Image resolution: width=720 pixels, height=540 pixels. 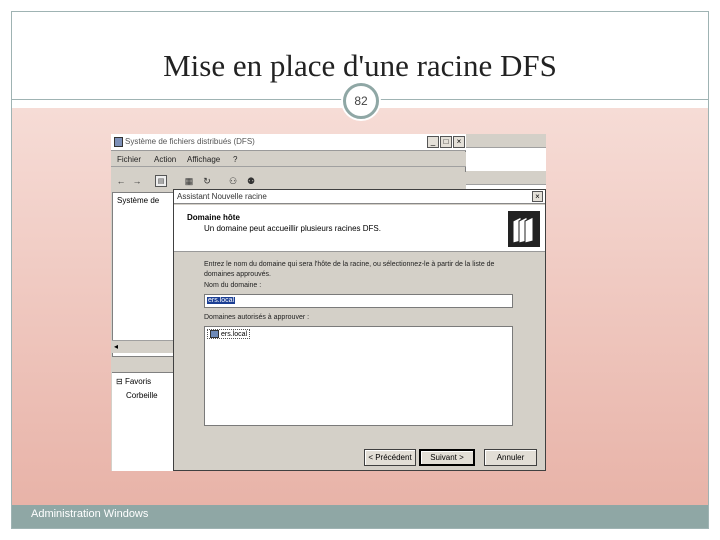 I want to click on tree-scrollbar: ◂, so click(x=143, y=346).